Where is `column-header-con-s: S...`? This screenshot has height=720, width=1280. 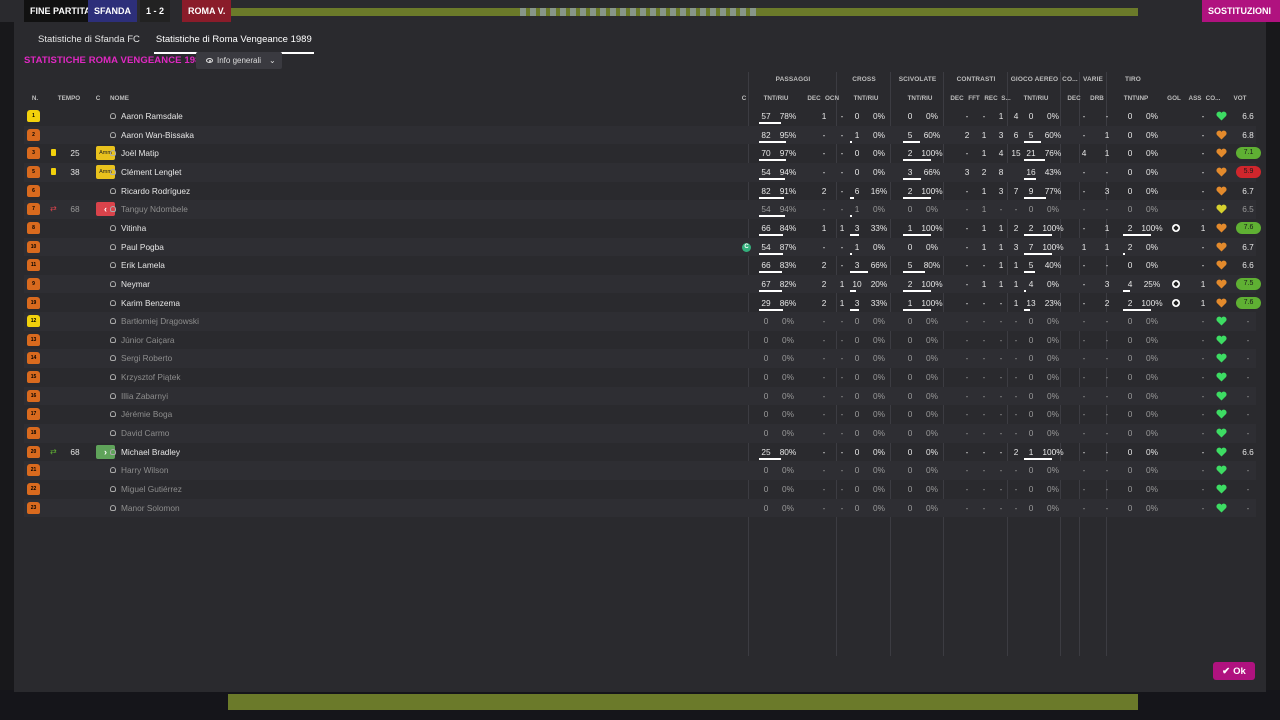 column-header-con-s: S... is located at coordinates (1006, 98).